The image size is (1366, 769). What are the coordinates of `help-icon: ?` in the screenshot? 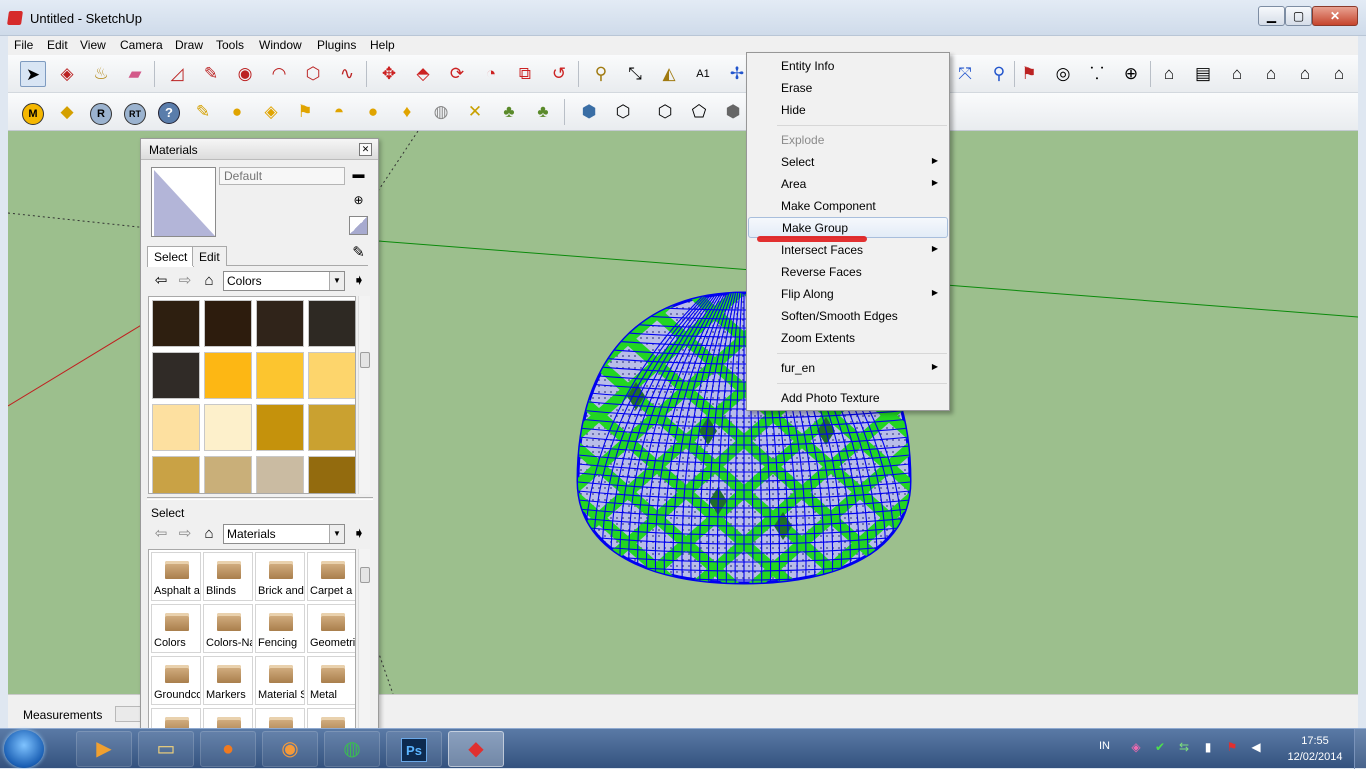 It's located at (169, 112).